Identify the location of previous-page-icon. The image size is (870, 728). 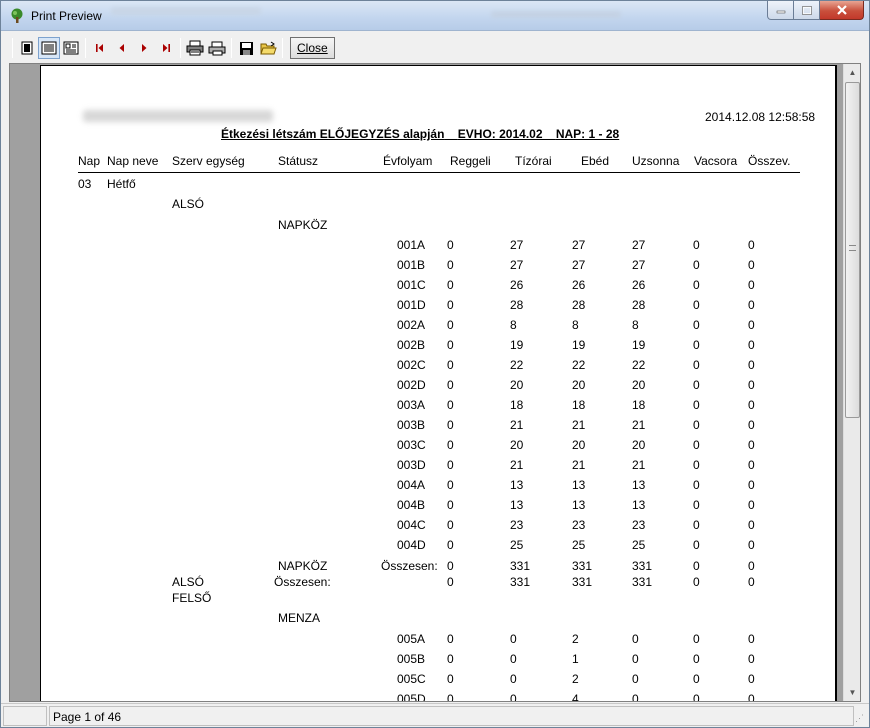
(121, 48).